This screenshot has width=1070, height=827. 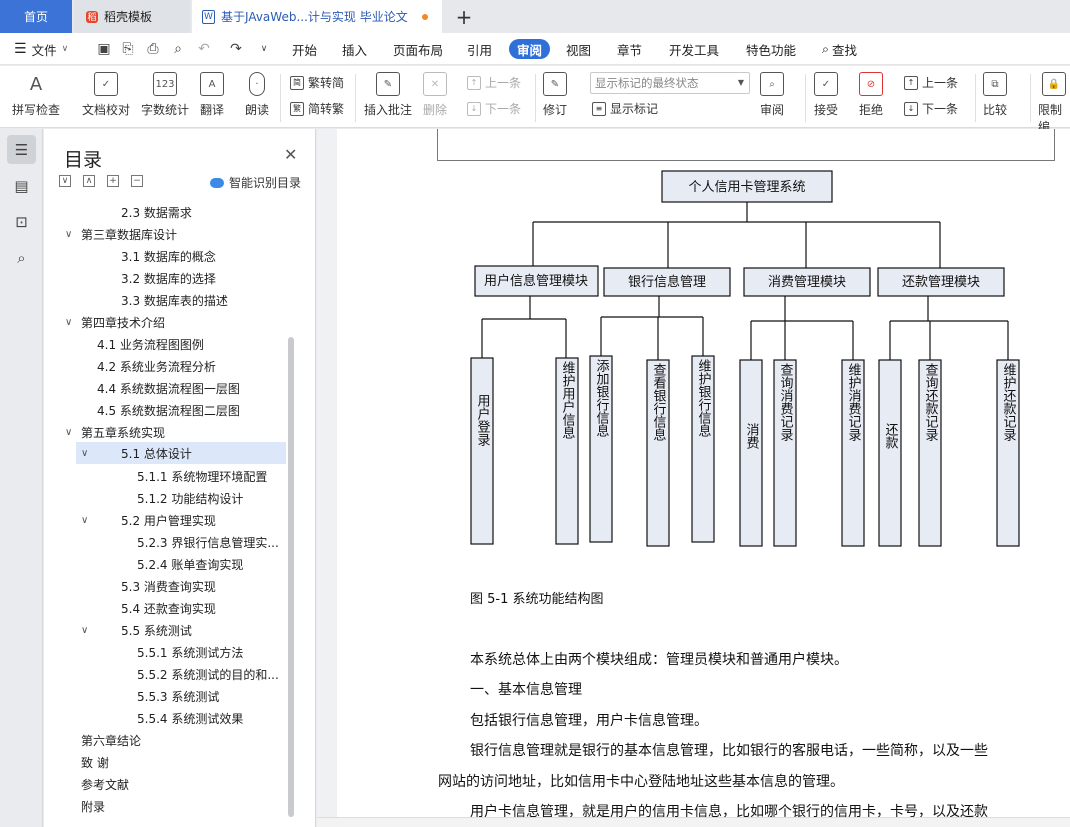 What do you see at coordinates (602, 398) in the screenshot?
I see `diagram-leaf-label: 添加银行信息` at bounding box center [602, 398].